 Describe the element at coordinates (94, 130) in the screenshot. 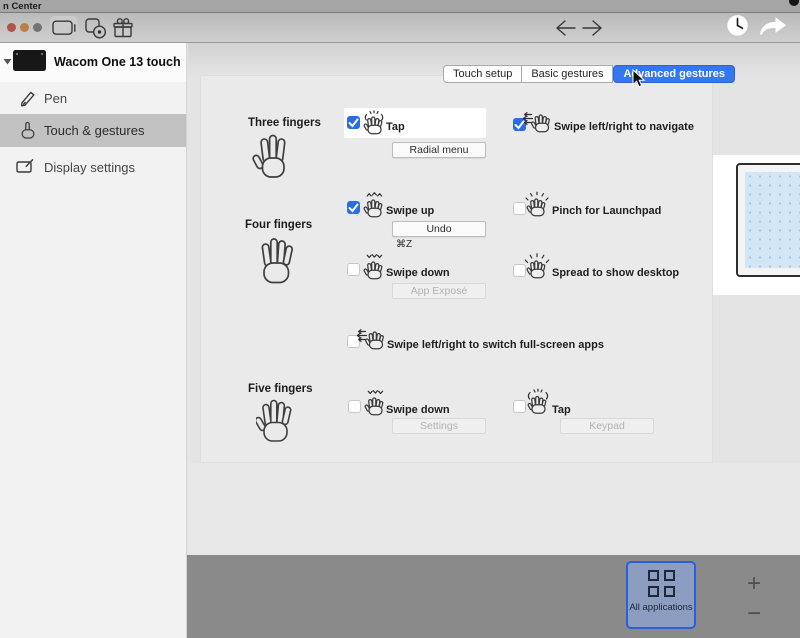

I see `sidebar-item-touch-gestures-label: Touch & gestures` at that location.